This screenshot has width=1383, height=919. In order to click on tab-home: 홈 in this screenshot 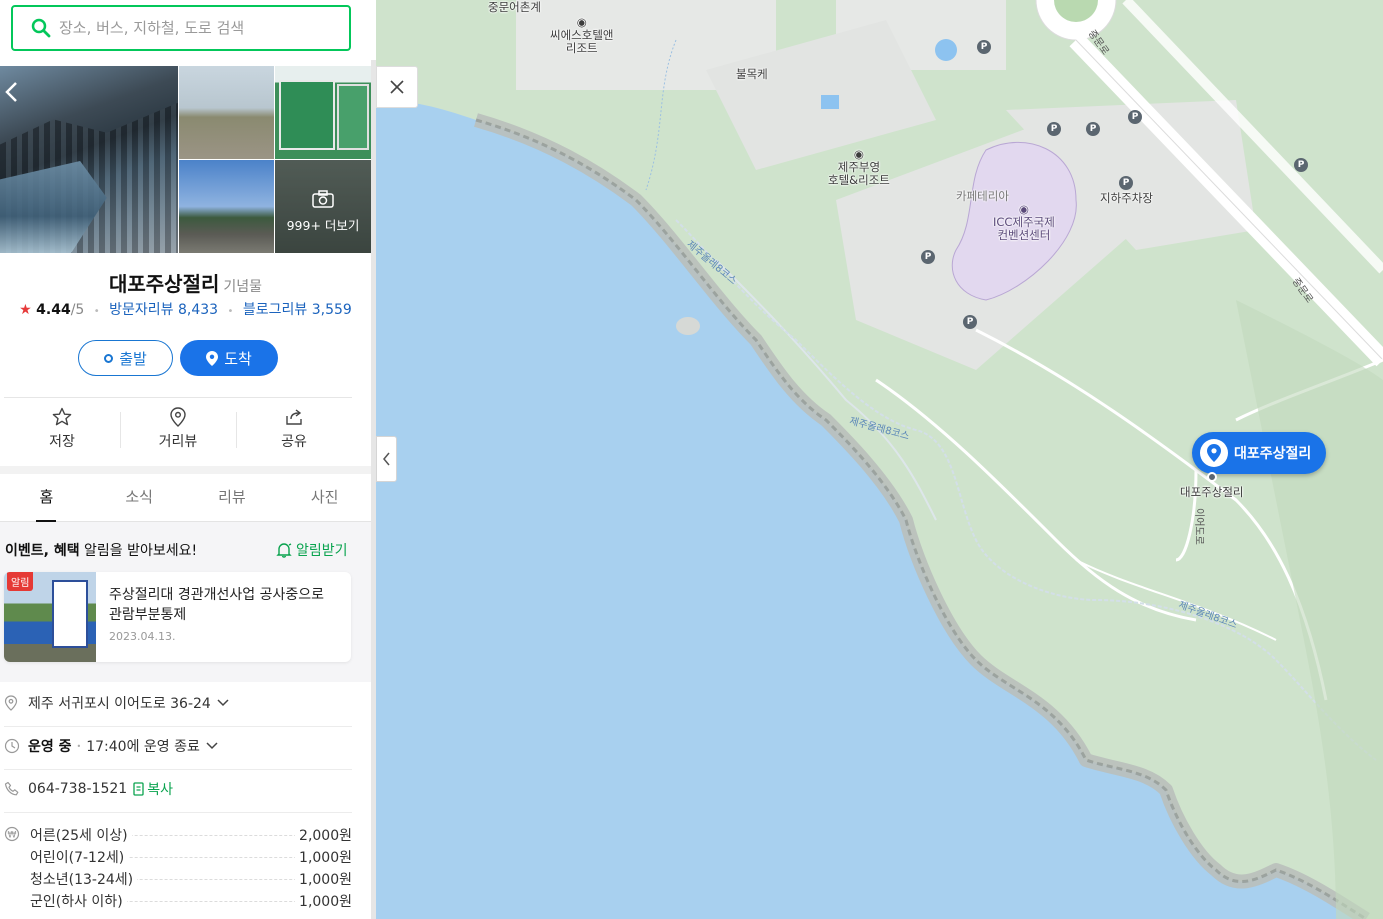, I will do `click(46, 498)`.